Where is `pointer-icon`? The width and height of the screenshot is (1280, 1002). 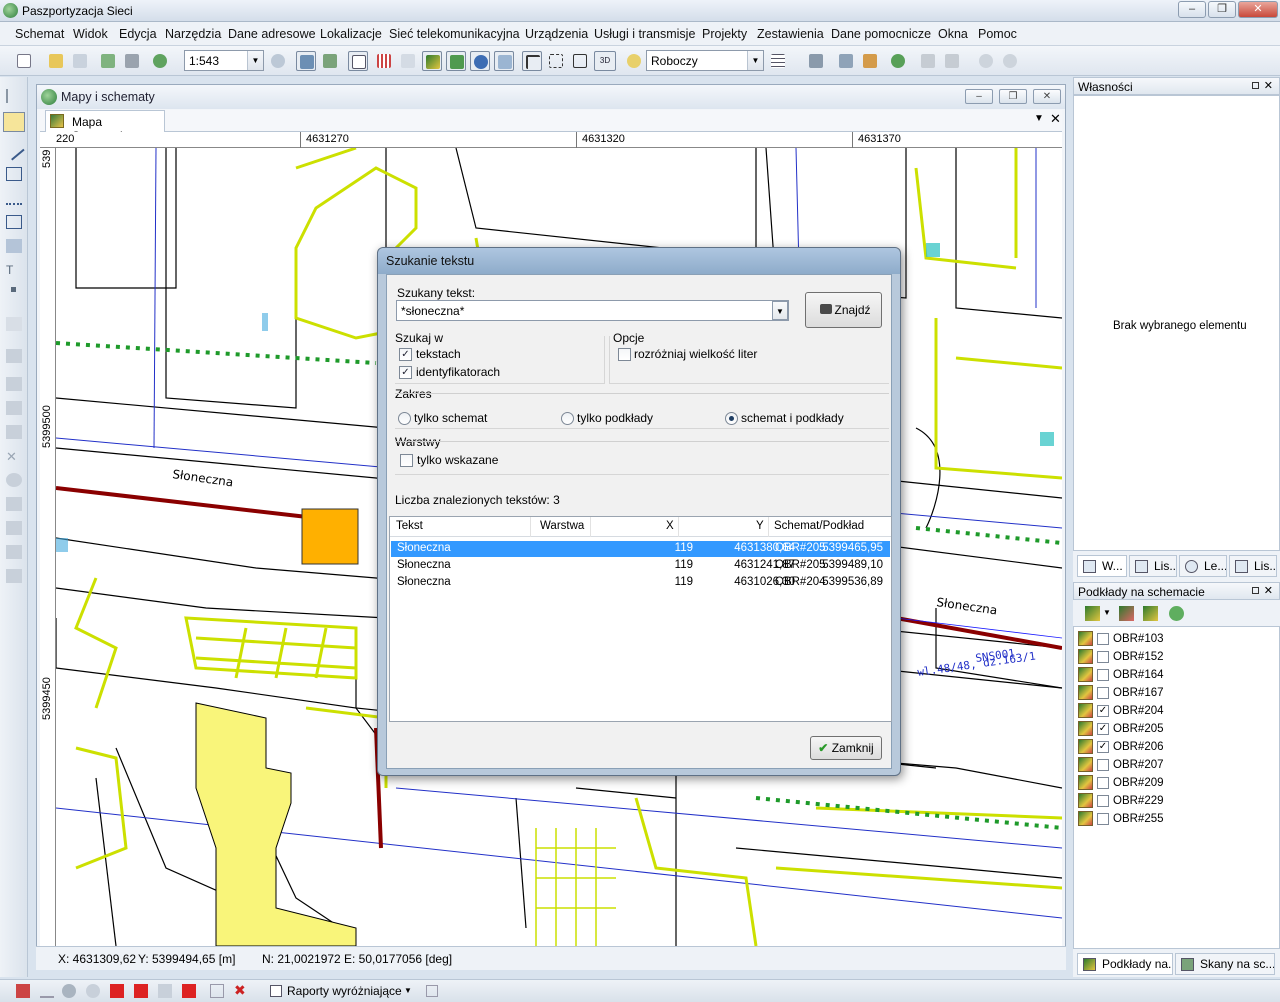
pointer-icon is located at coordinates (14, 96).